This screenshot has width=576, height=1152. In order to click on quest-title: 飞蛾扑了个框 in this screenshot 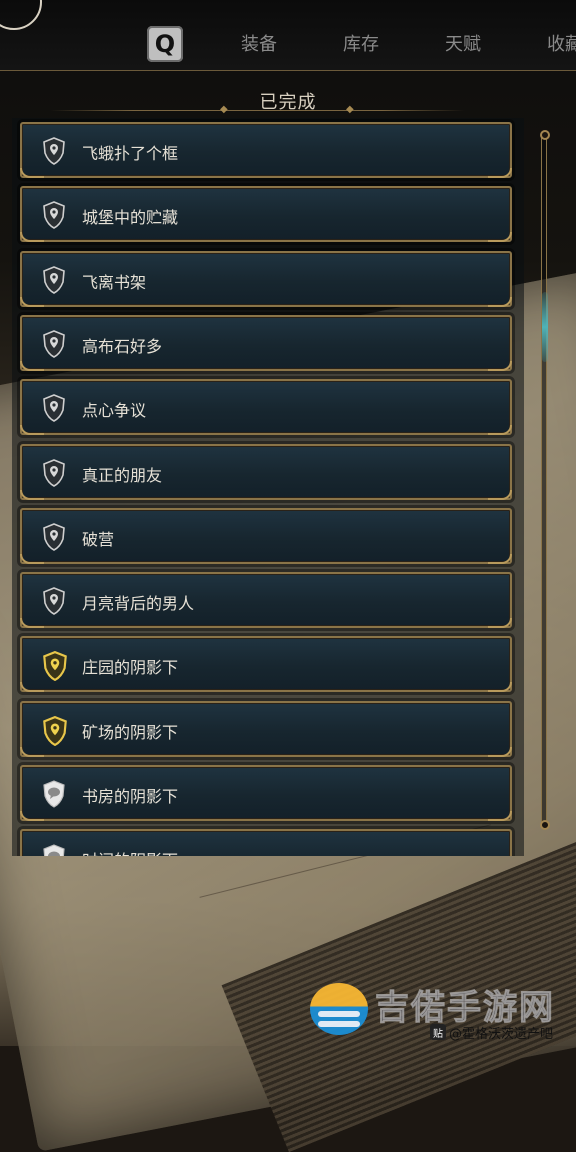, I will do `click(130, 153)`.